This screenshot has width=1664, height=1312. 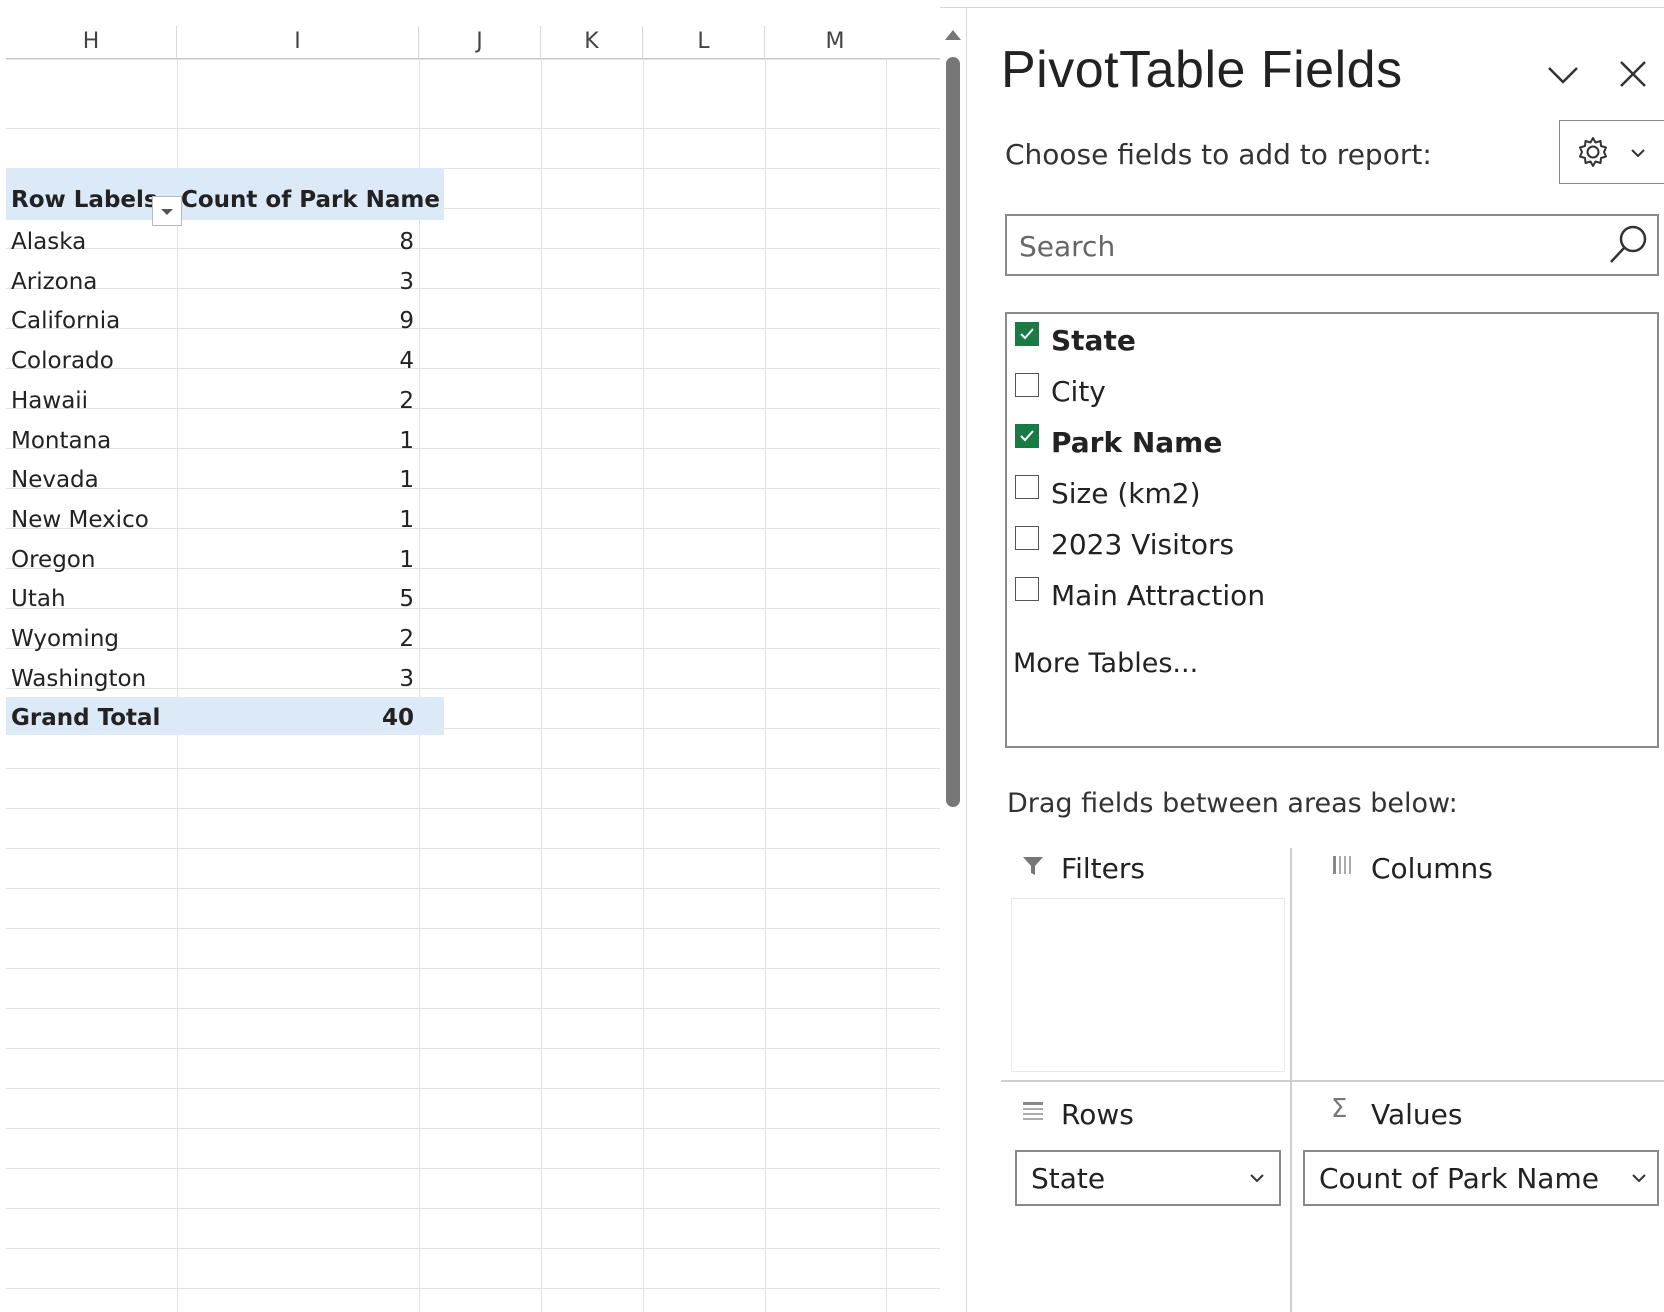 I want to click on pivot-row-label: Washington, so click(x=78, y=679).